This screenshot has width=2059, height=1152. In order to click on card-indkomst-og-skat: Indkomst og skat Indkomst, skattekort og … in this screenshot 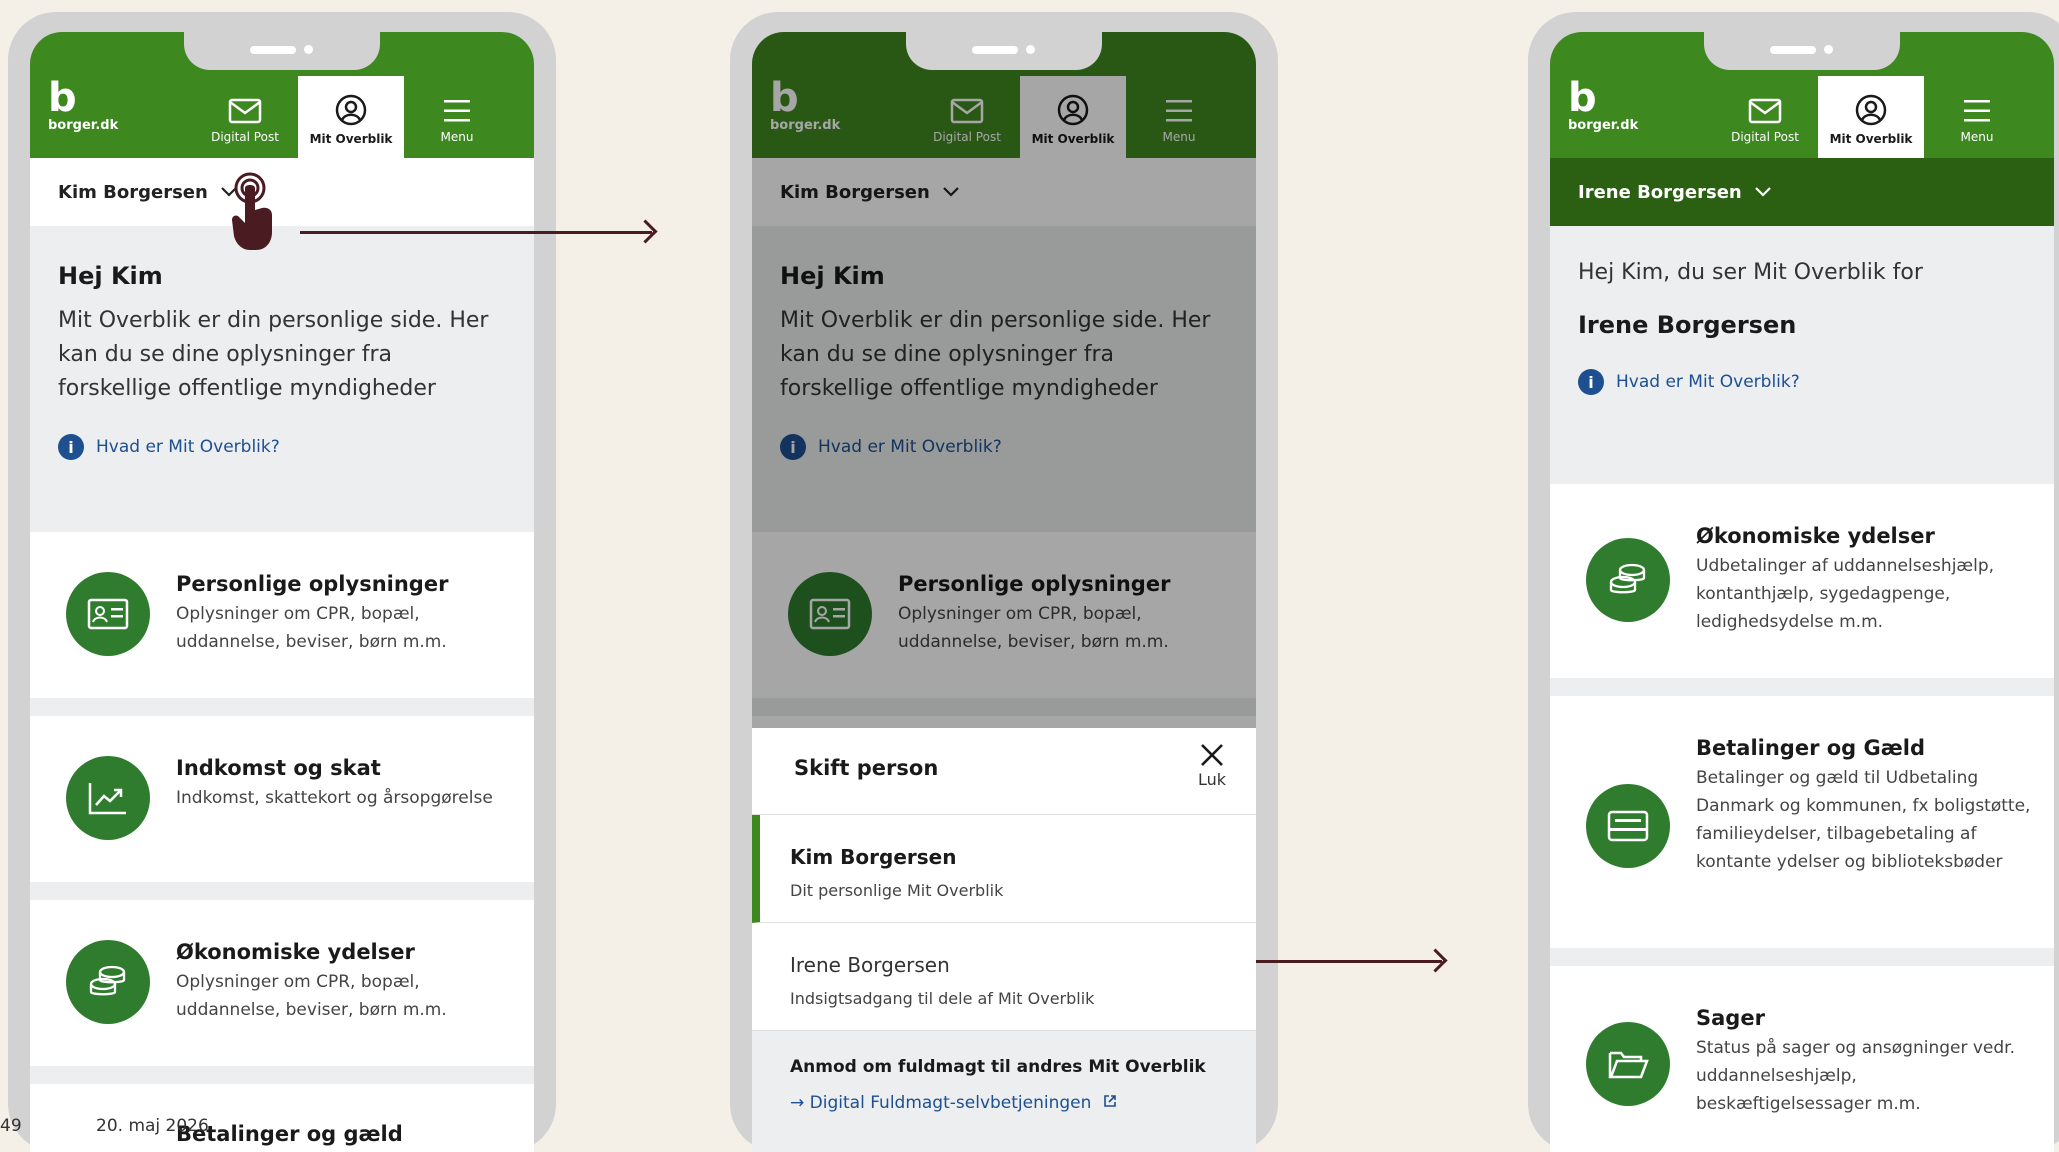, I will do `click(282, 808)`.